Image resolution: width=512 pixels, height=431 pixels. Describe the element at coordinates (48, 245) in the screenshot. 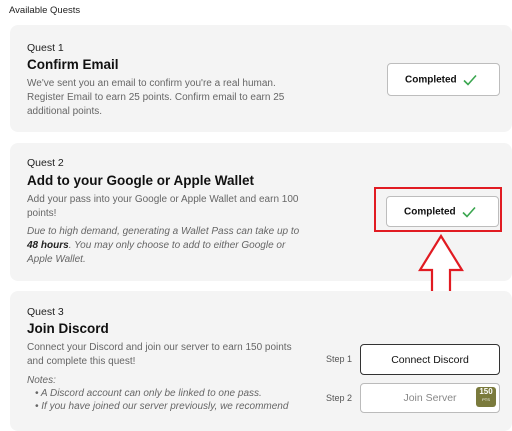

I see `note-bold-duration: 48 hours` at that location.